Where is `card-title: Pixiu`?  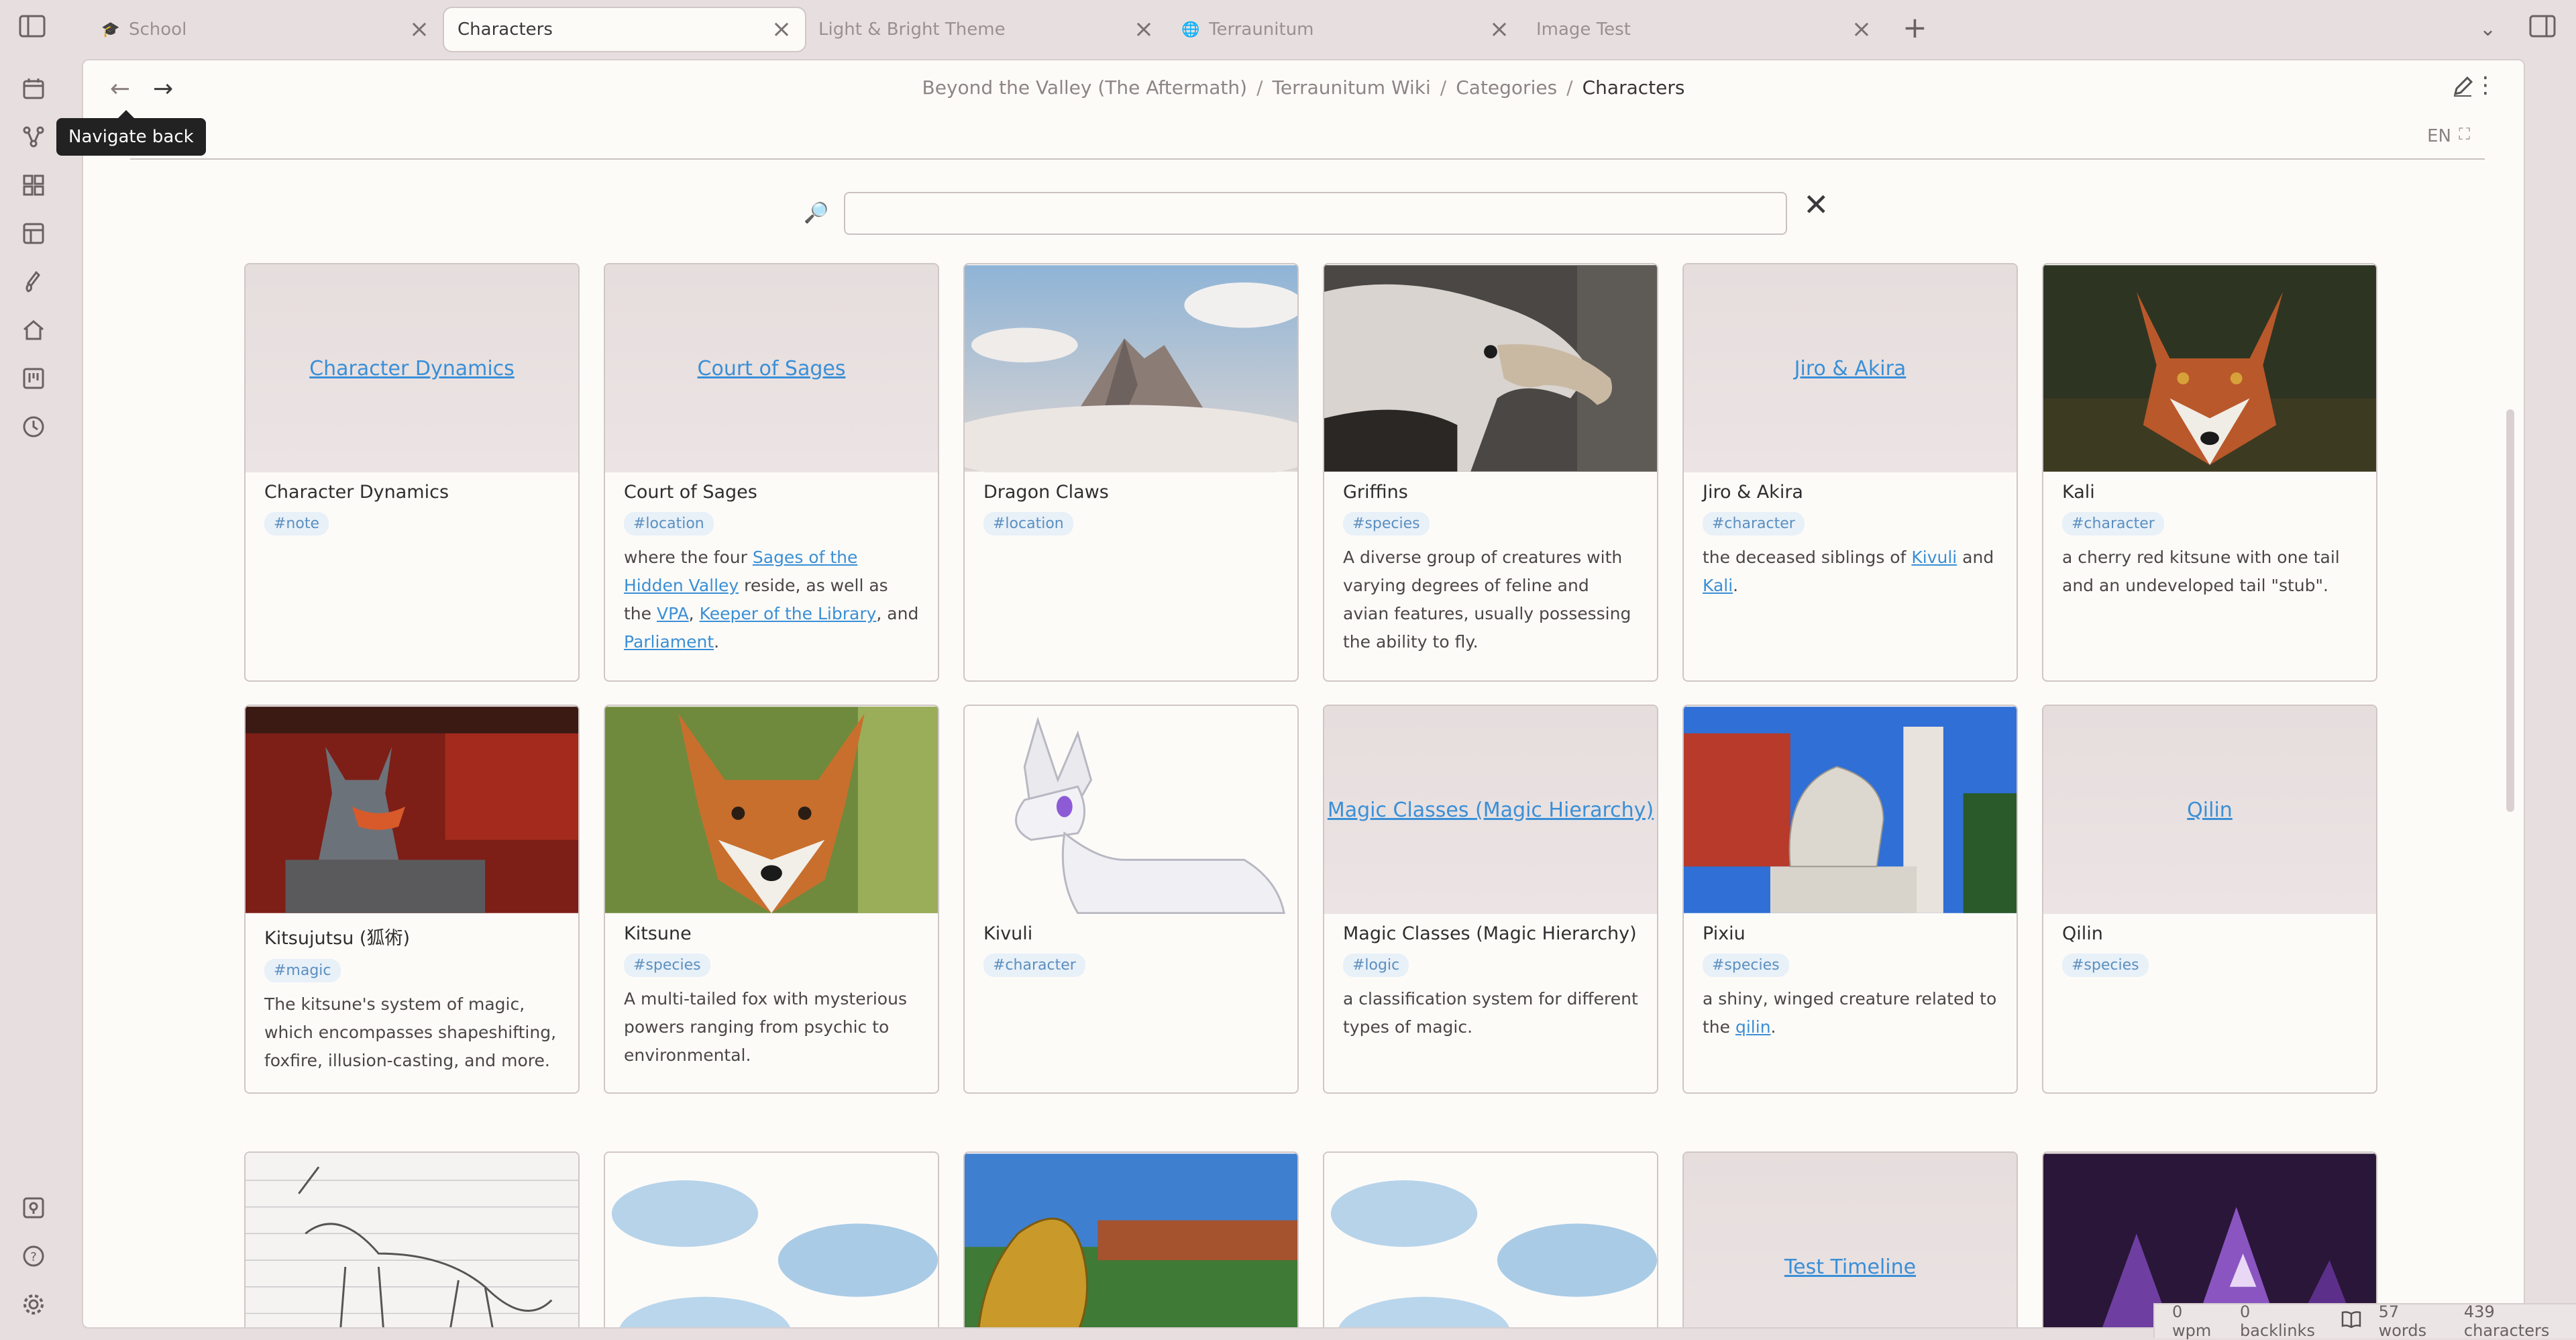 card-title: Pixiu is located at coordinates (1850, 933).